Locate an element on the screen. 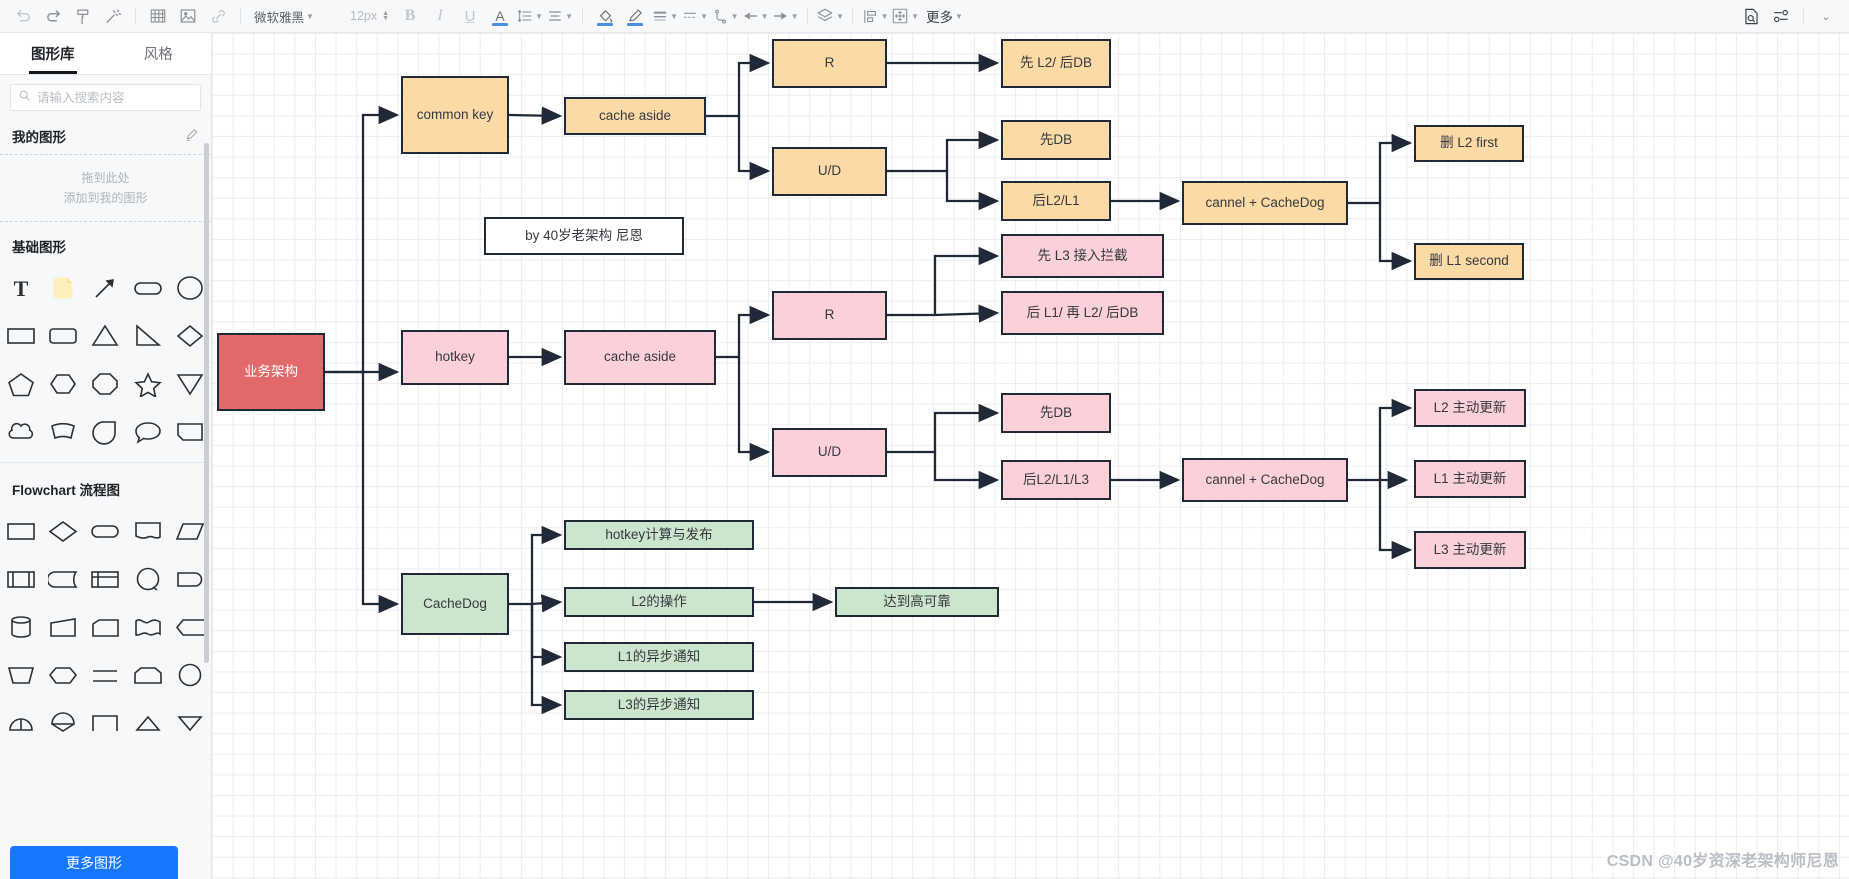 This screenshot has width=1849, height=879. diagram-node-p4: 后L2/L1/L3 is located at coordinates (1056, 480).